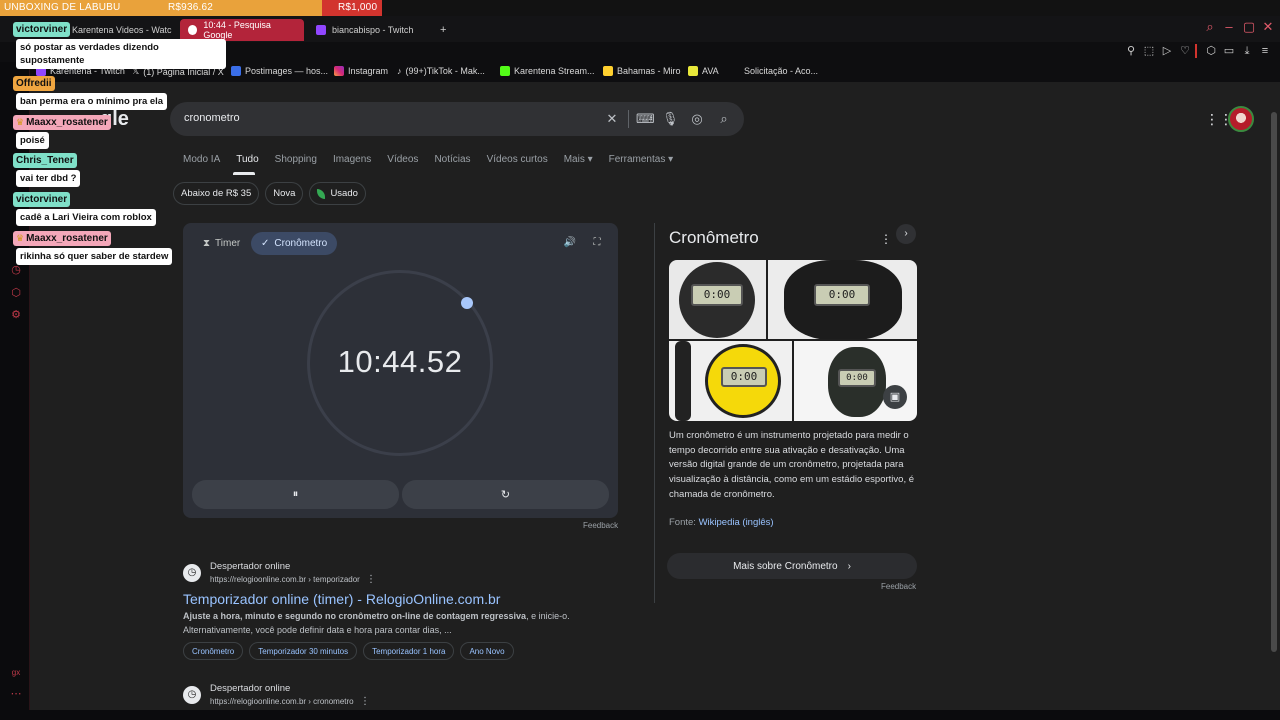 Image resolution: width=1280 pixels, height=720 pixels. Describe the element at coordinates (48, 178) in the screenshot. I see `chat-message: vai ter dbd ?` at that location.